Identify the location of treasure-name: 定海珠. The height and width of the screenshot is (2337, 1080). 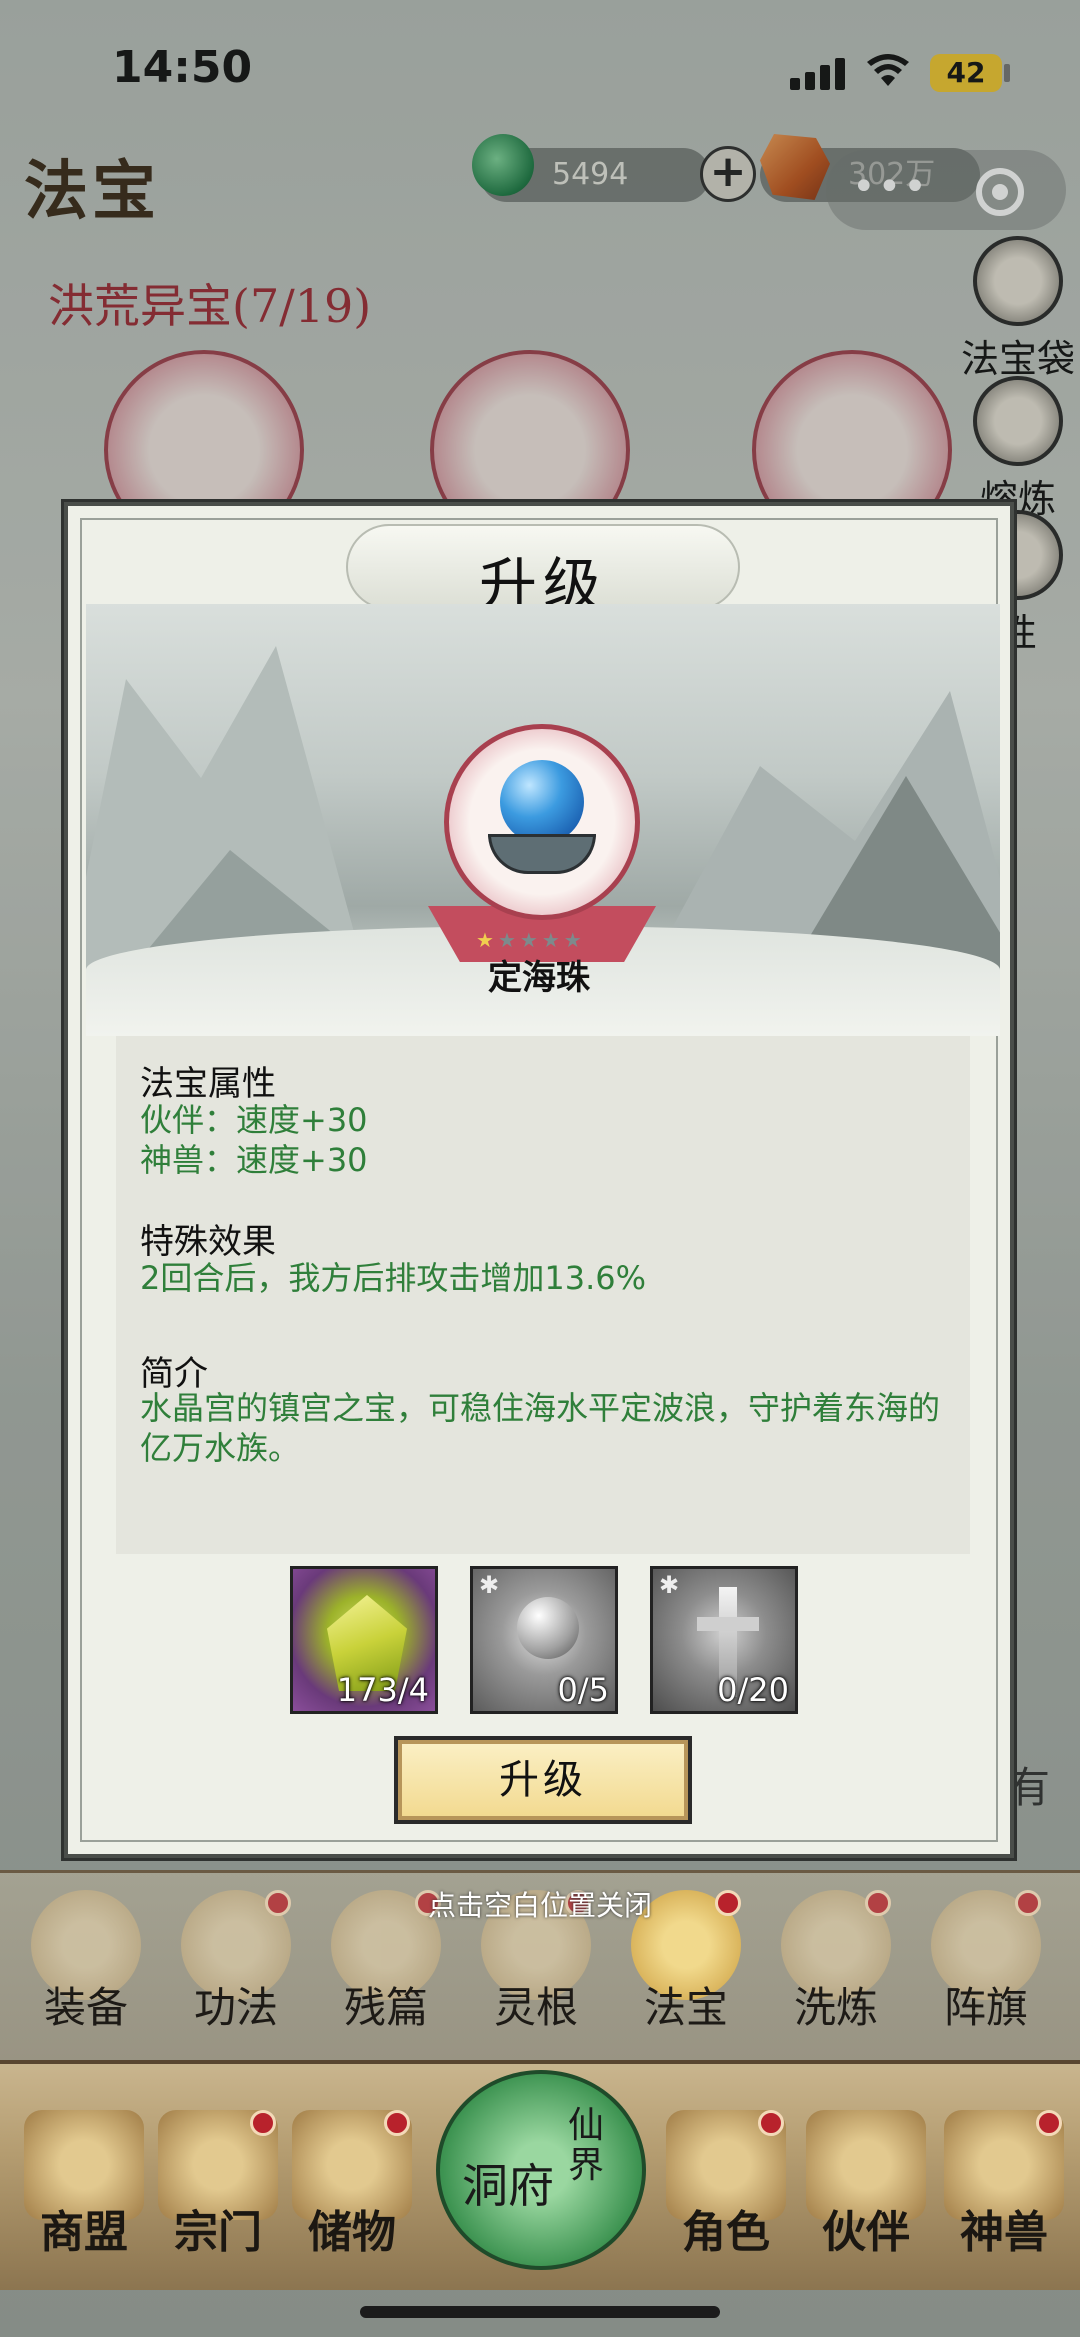
(539, 978).